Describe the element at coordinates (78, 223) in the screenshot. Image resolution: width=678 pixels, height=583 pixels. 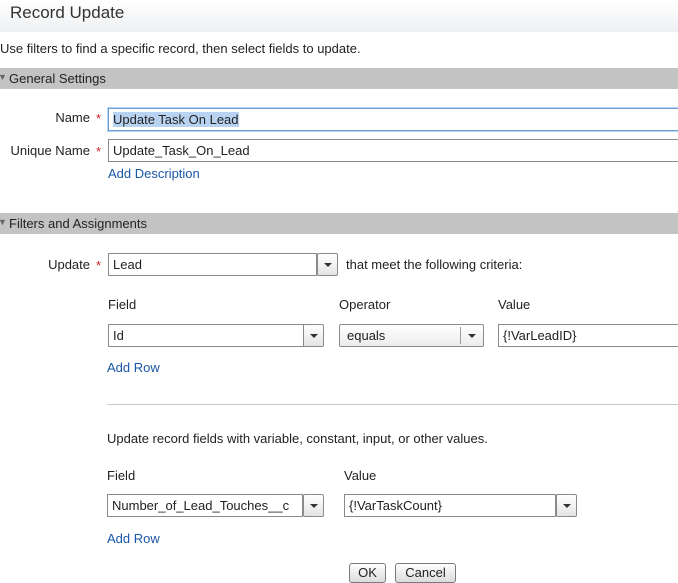
I see `section-title: Filters and Assignments` at that location.